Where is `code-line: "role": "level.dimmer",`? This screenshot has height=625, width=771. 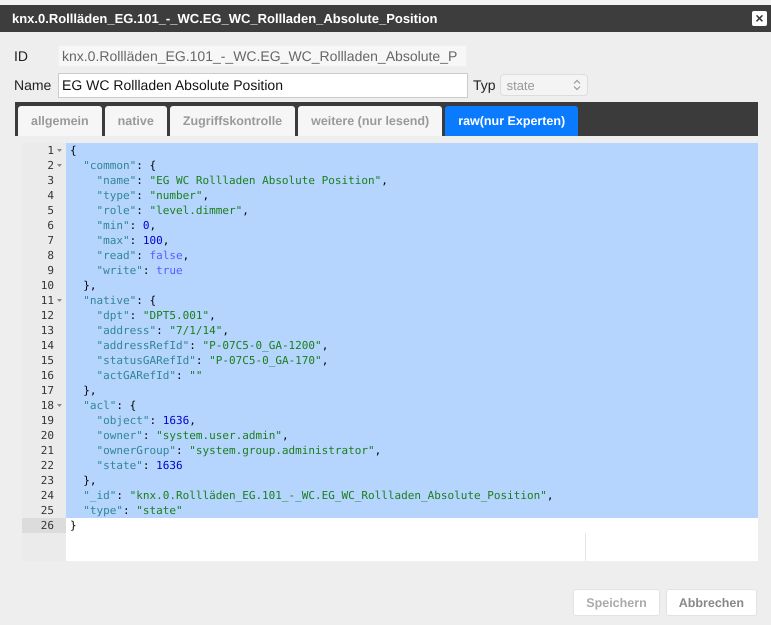
code-line: "role": "level.dimmer", is located at coordinates (172, 210).